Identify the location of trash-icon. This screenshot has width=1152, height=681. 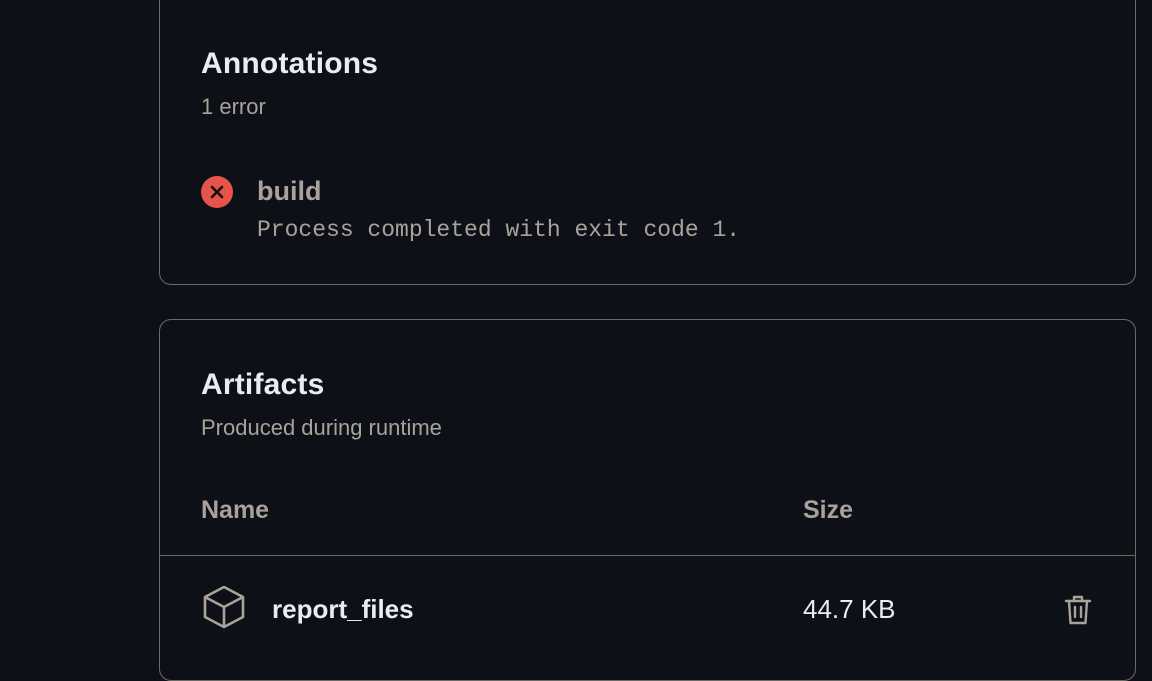
(1078, 613).